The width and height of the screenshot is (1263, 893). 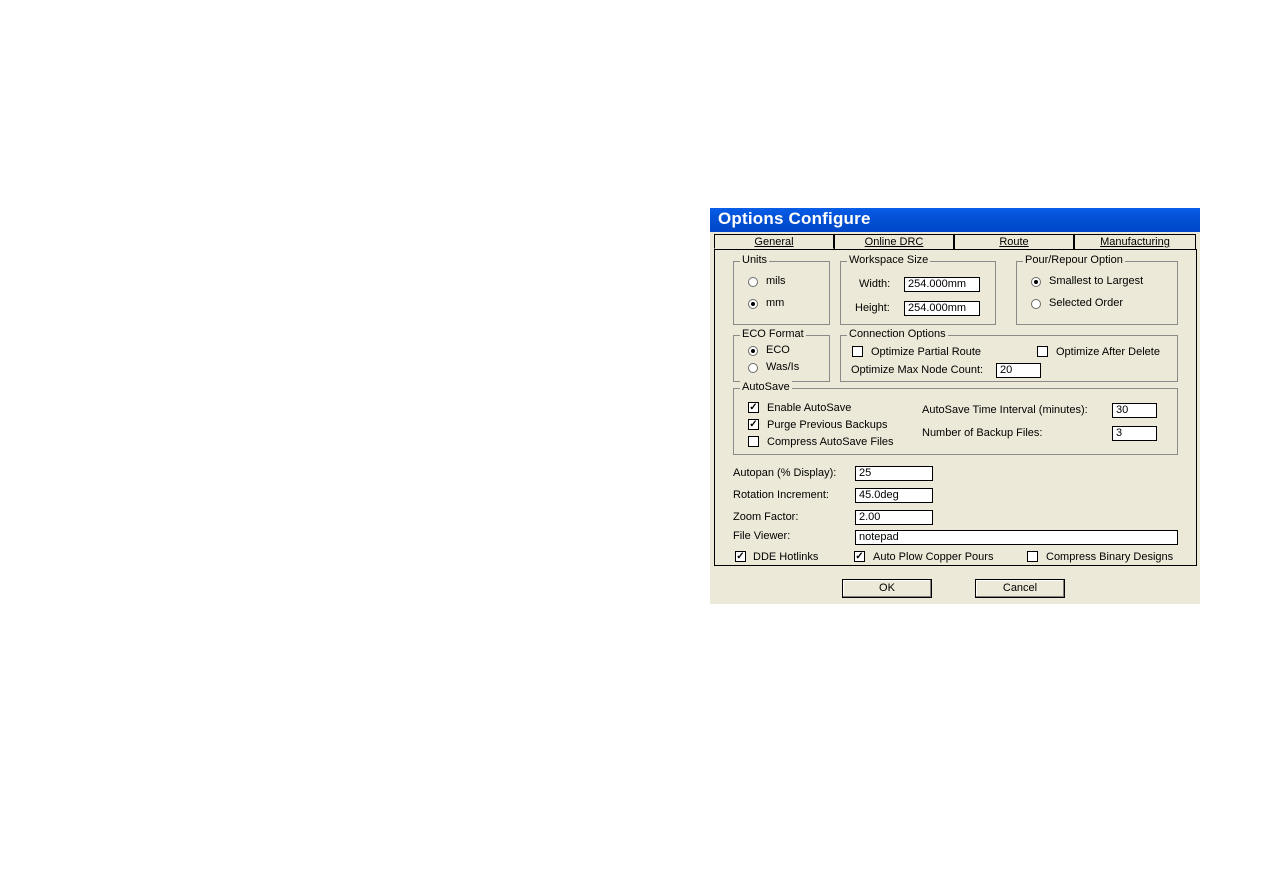 What do you see at coordinates (1020, 588) in the screenshot?
I see `cancel-button: Cancel` at bounding box center [1020, 588].